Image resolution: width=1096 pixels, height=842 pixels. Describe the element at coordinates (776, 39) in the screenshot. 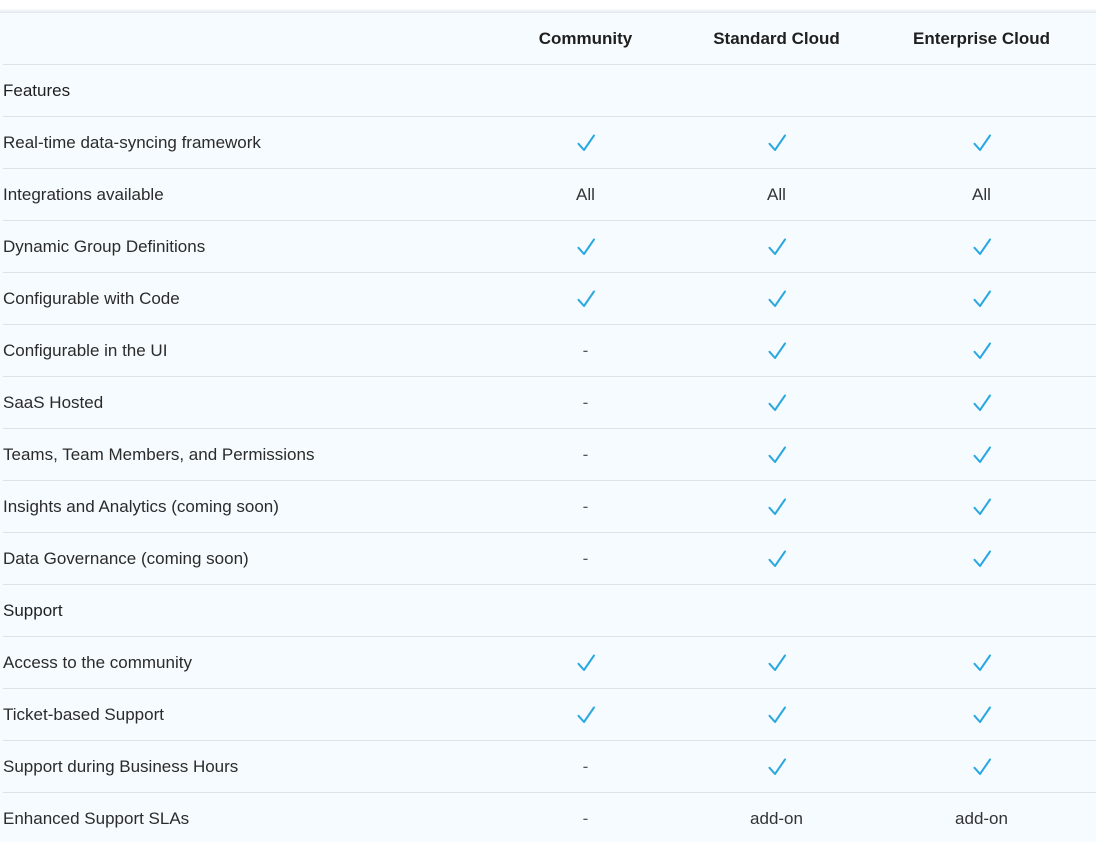

I see `column-header-standard-cloud: Standard Cloud` at that location.